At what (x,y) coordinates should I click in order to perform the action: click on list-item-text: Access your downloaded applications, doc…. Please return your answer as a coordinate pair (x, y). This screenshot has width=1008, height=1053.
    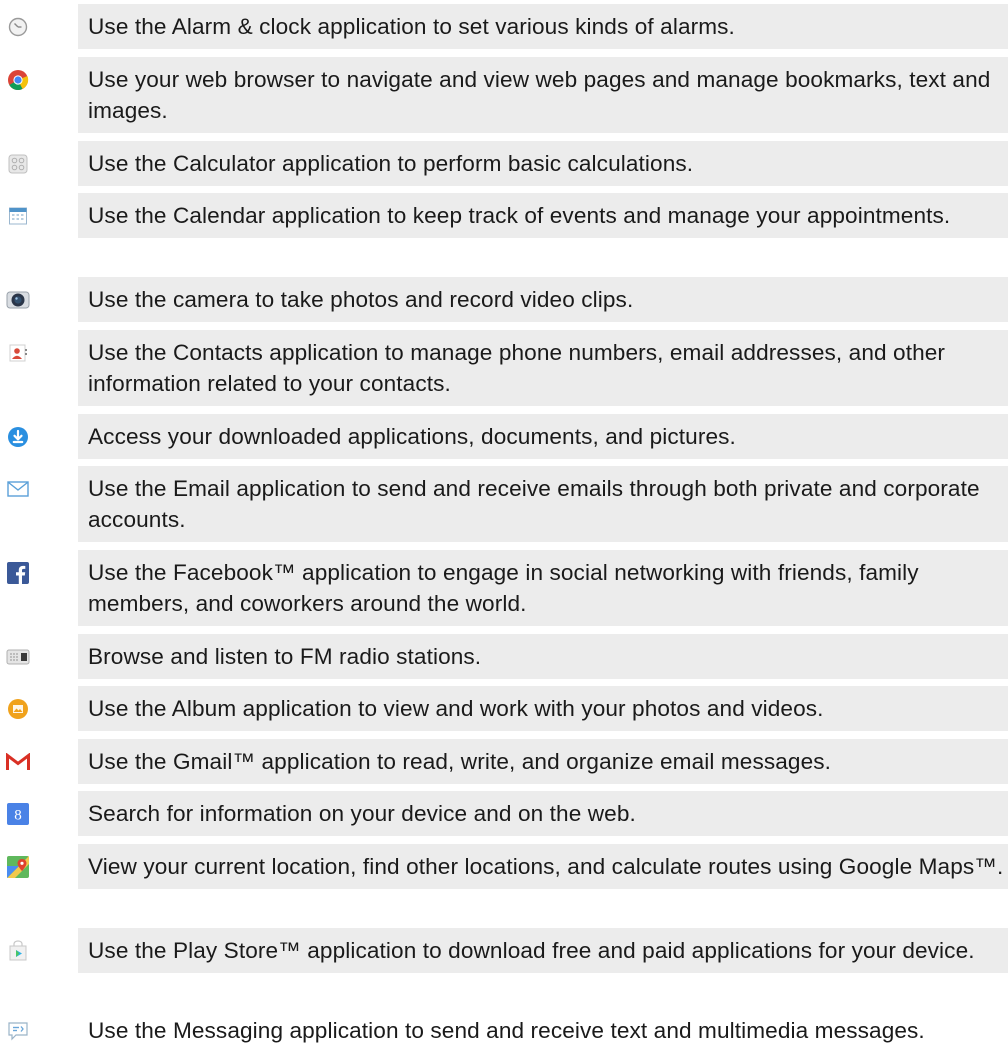
    Looking at the image, I should click on (543, 436).